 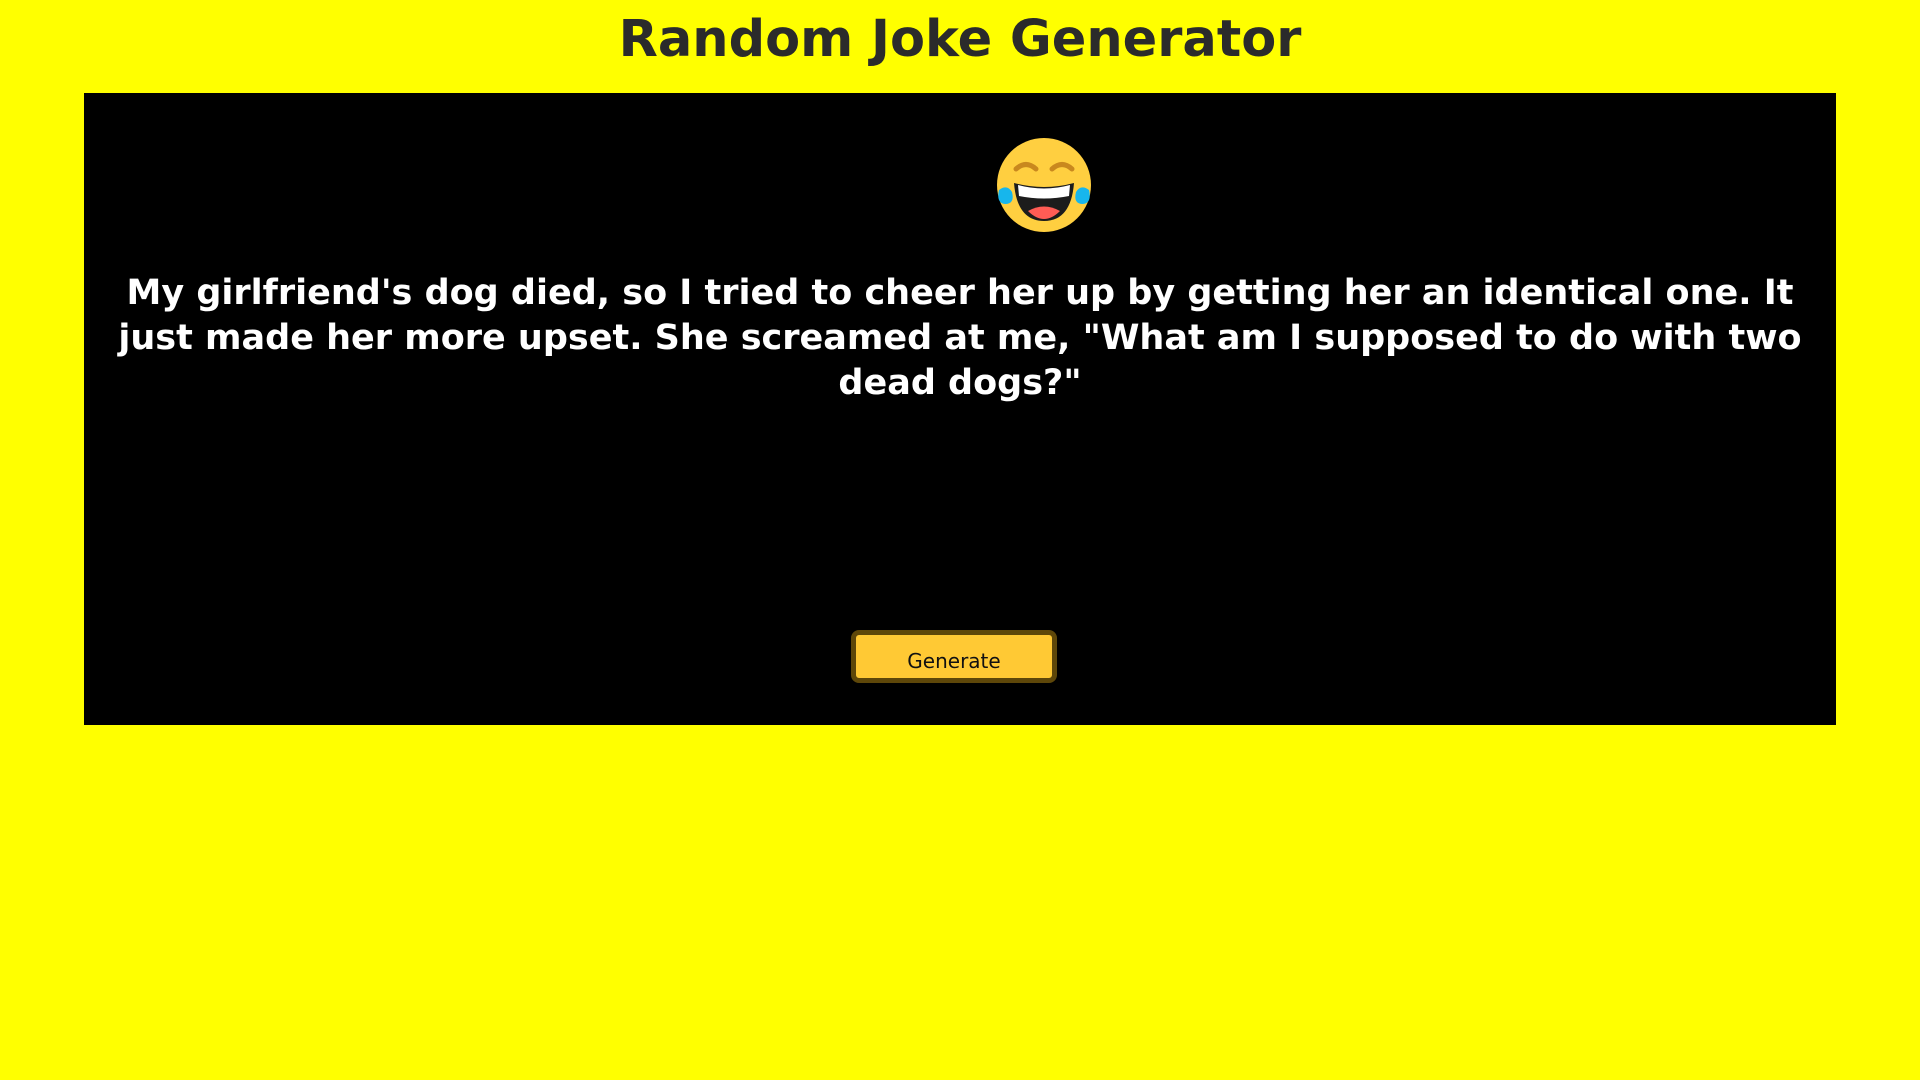 What do you see at coordinates (1044, 185) in the screenshot?
I see `face-with-tears-of-joy-icon` at bounding box center [1044, 185].